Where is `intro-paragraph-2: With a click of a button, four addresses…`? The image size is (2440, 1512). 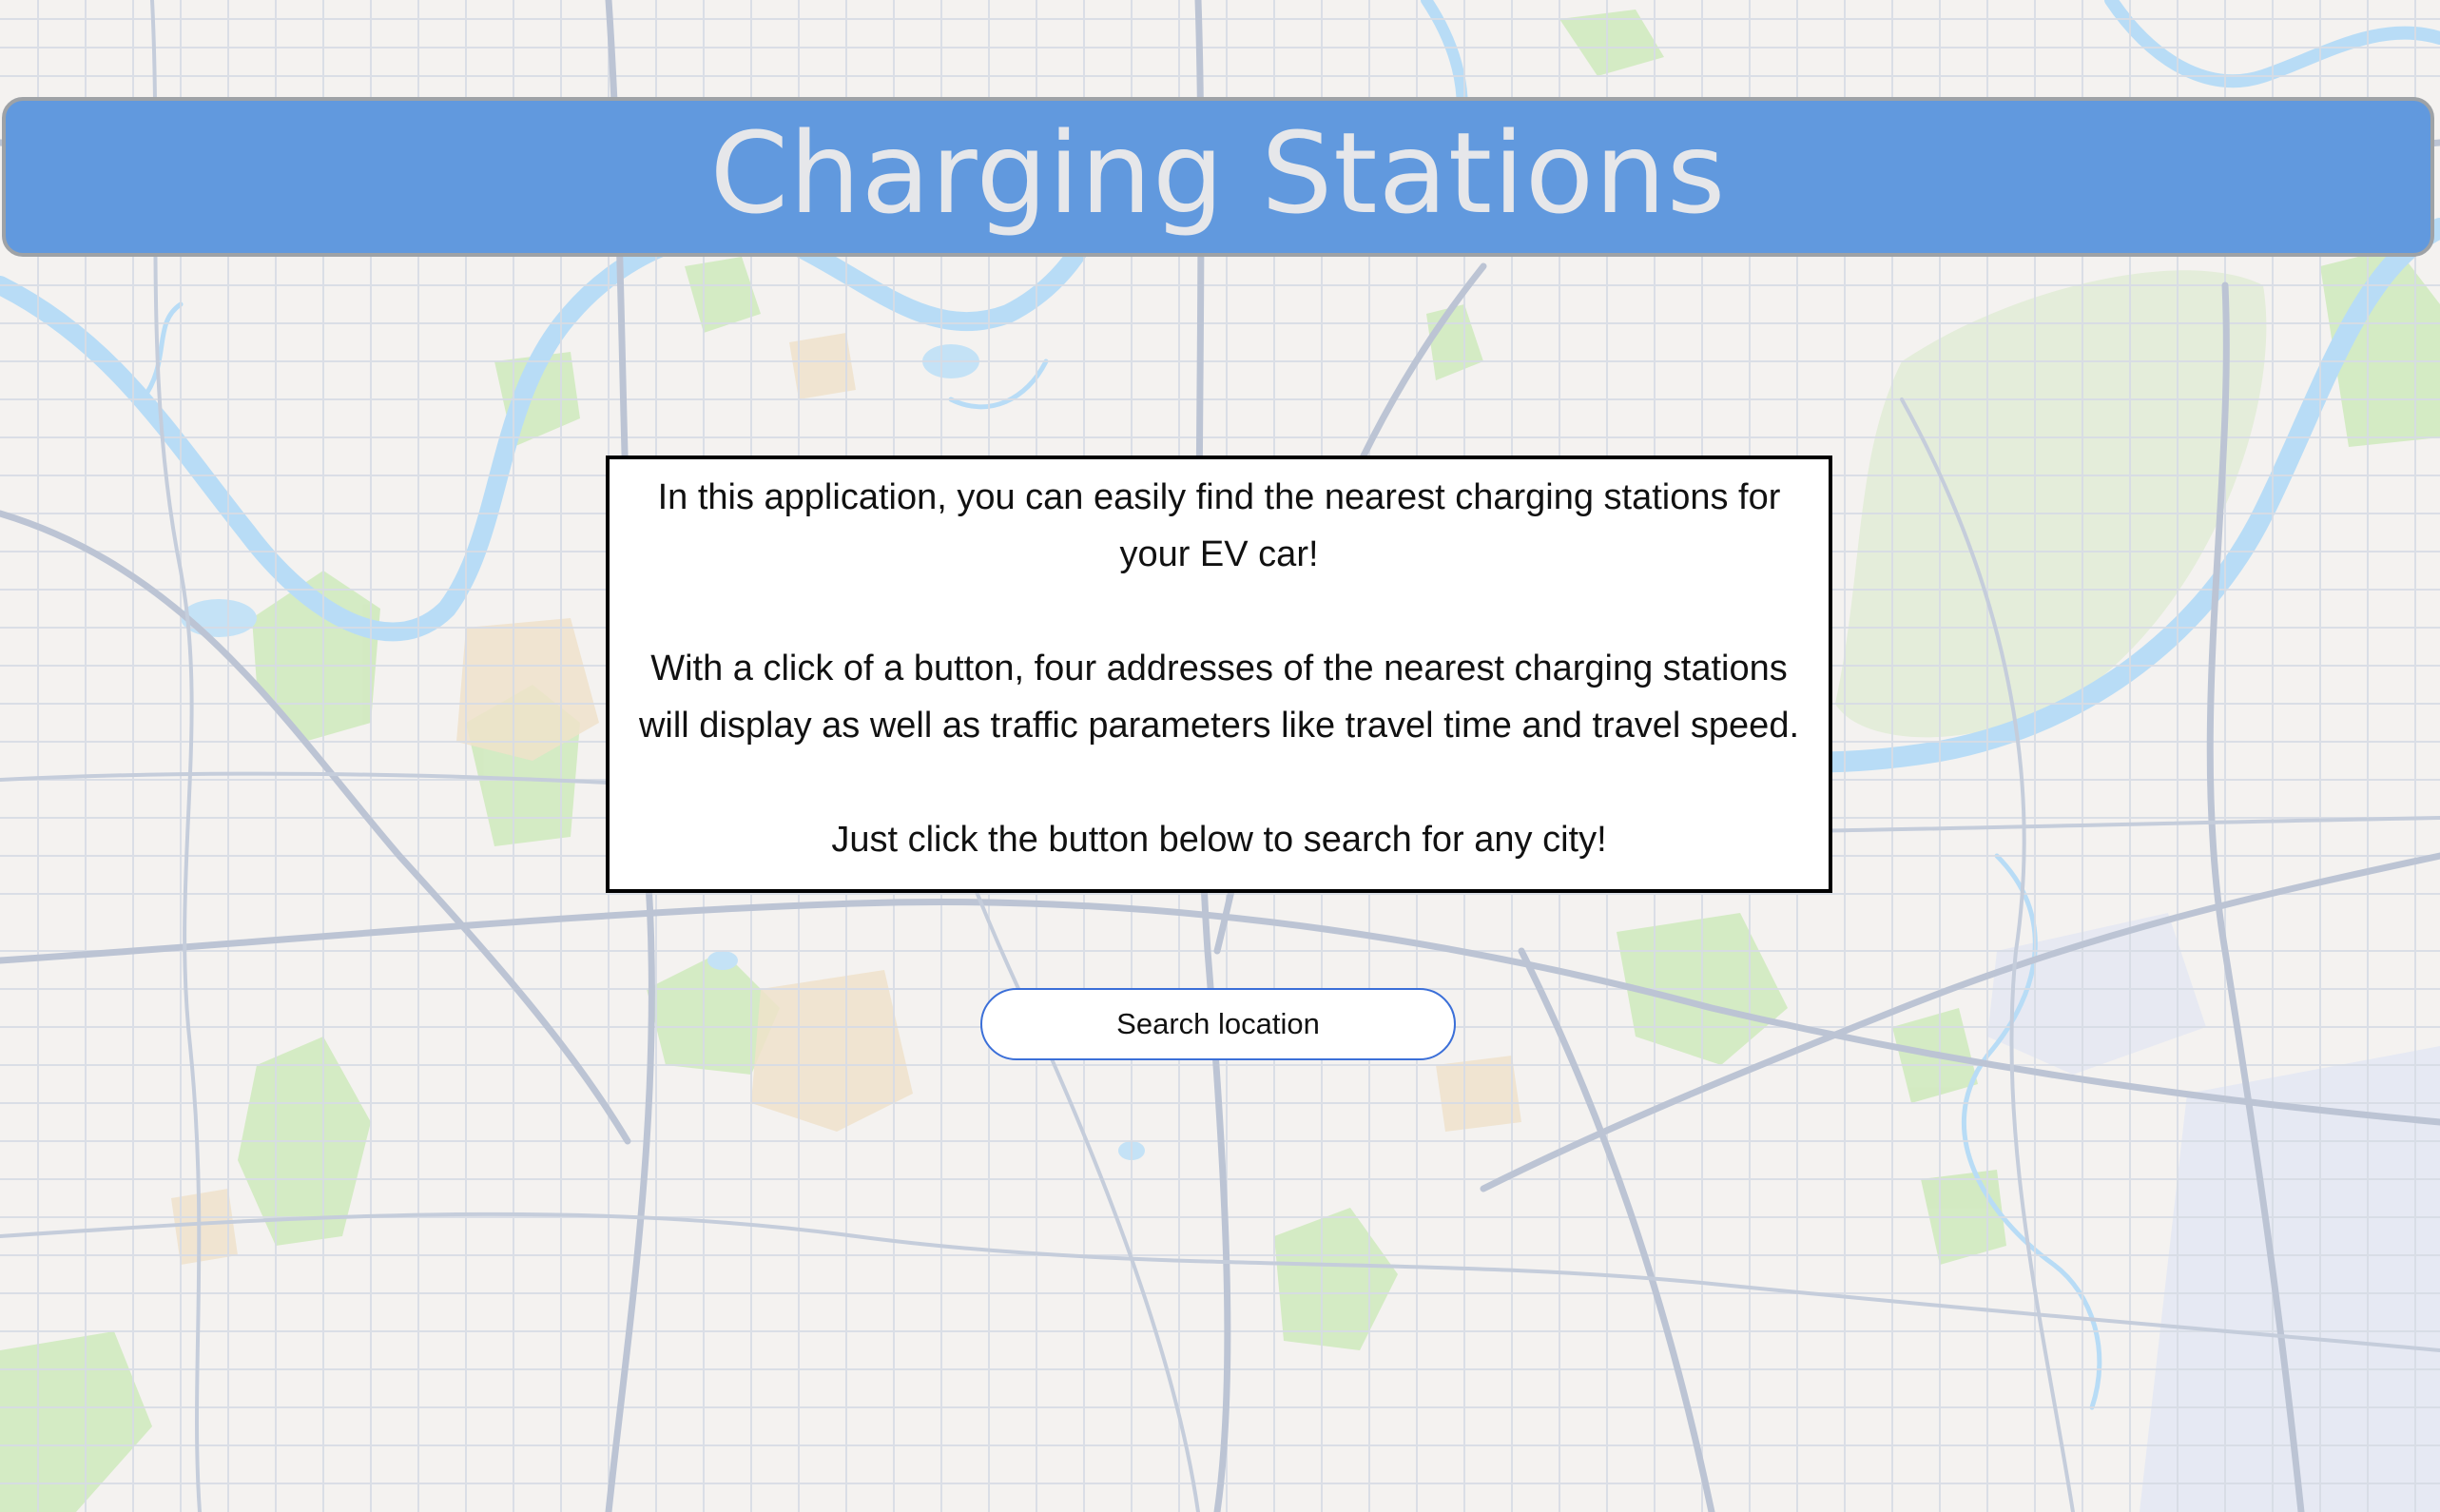 intro-paragraph-2: With a click of a button, four addresses… is located at coordinates (1219, 697).